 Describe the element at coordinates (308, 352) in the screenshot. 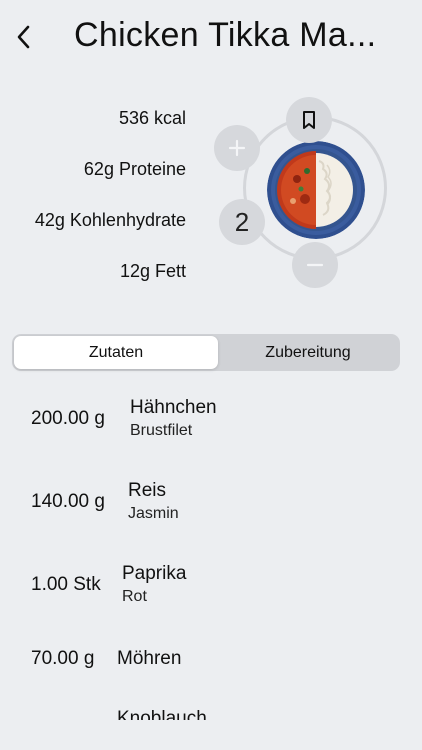

I see `tab-zubereitung: Zubereitung` at that location.